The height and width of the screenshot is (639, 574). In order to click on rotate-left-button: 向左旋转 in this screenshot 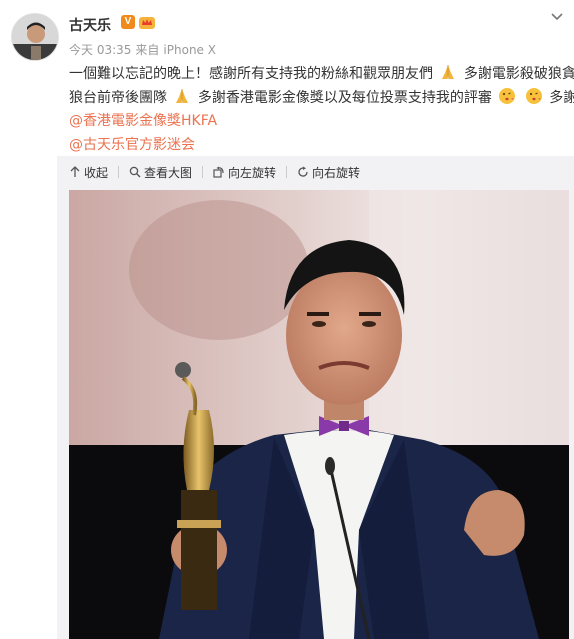, I will do `click(244, 172)`.